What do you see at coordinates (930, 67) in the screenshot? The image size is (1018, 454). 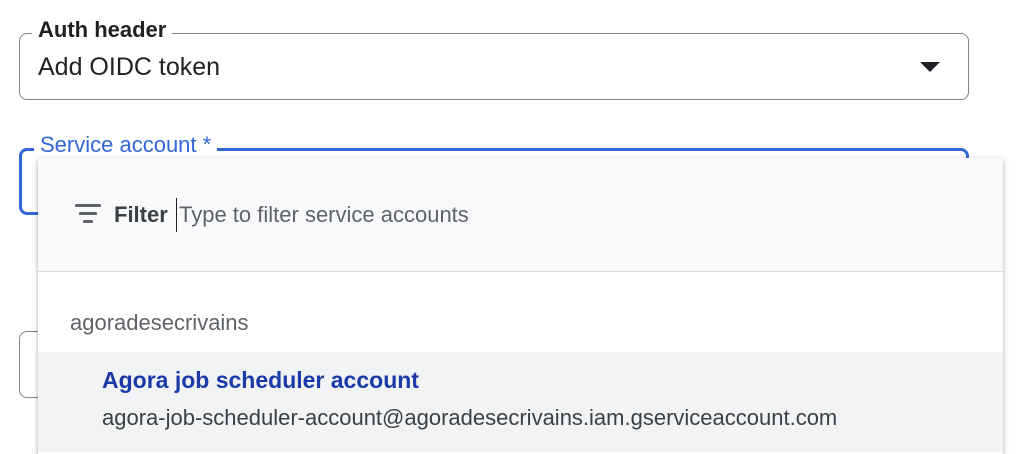 I see `dropdown-arrow-icon` at bounding box center [930, 67].